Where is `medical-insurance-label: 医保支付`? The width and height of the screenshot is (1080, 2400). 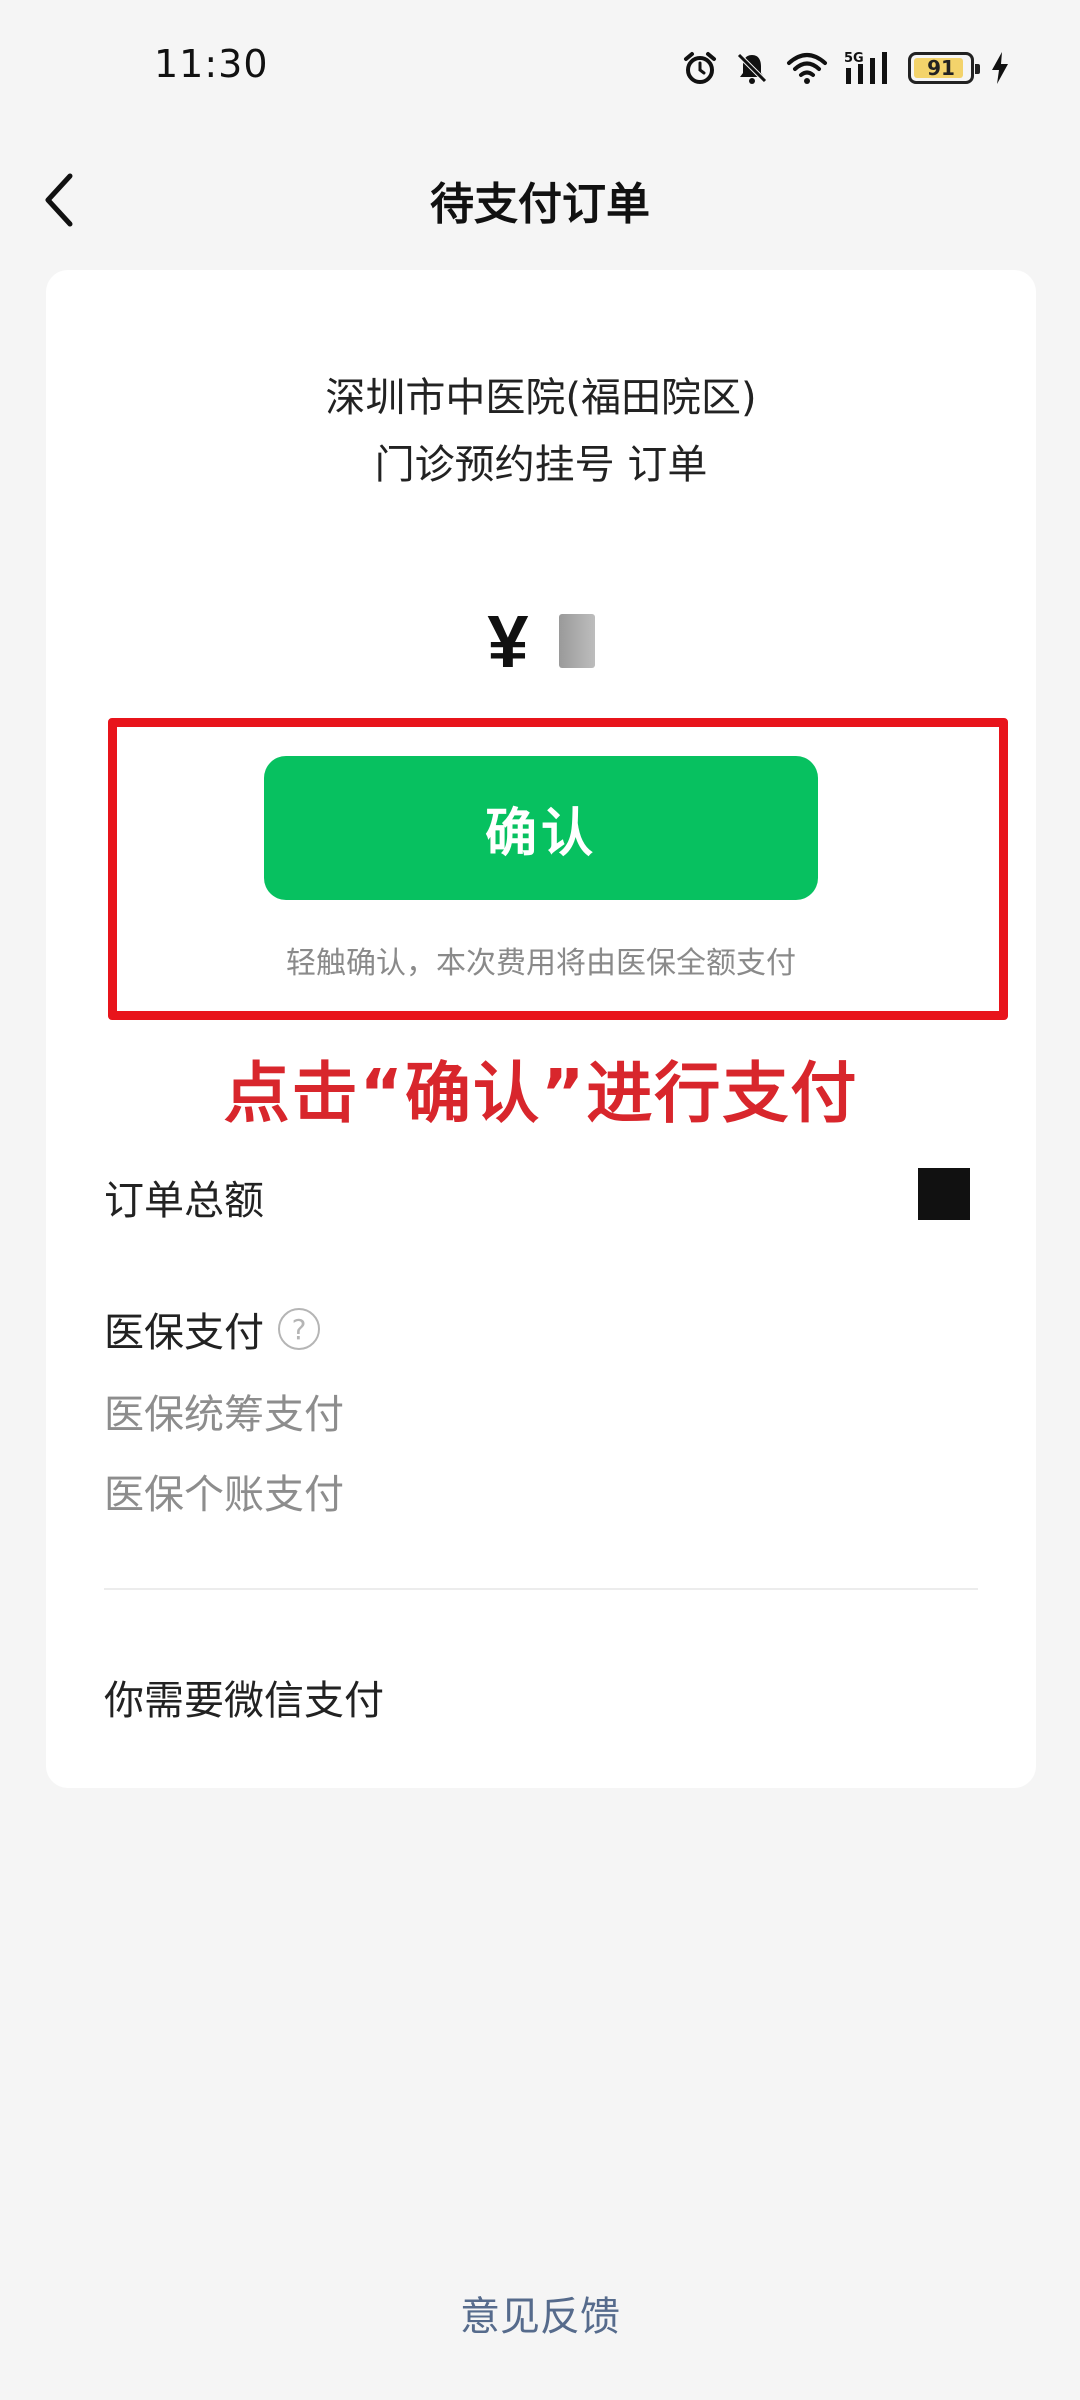
medical-insurance-label: 医保支付 is located at coordinates (184, 1333).